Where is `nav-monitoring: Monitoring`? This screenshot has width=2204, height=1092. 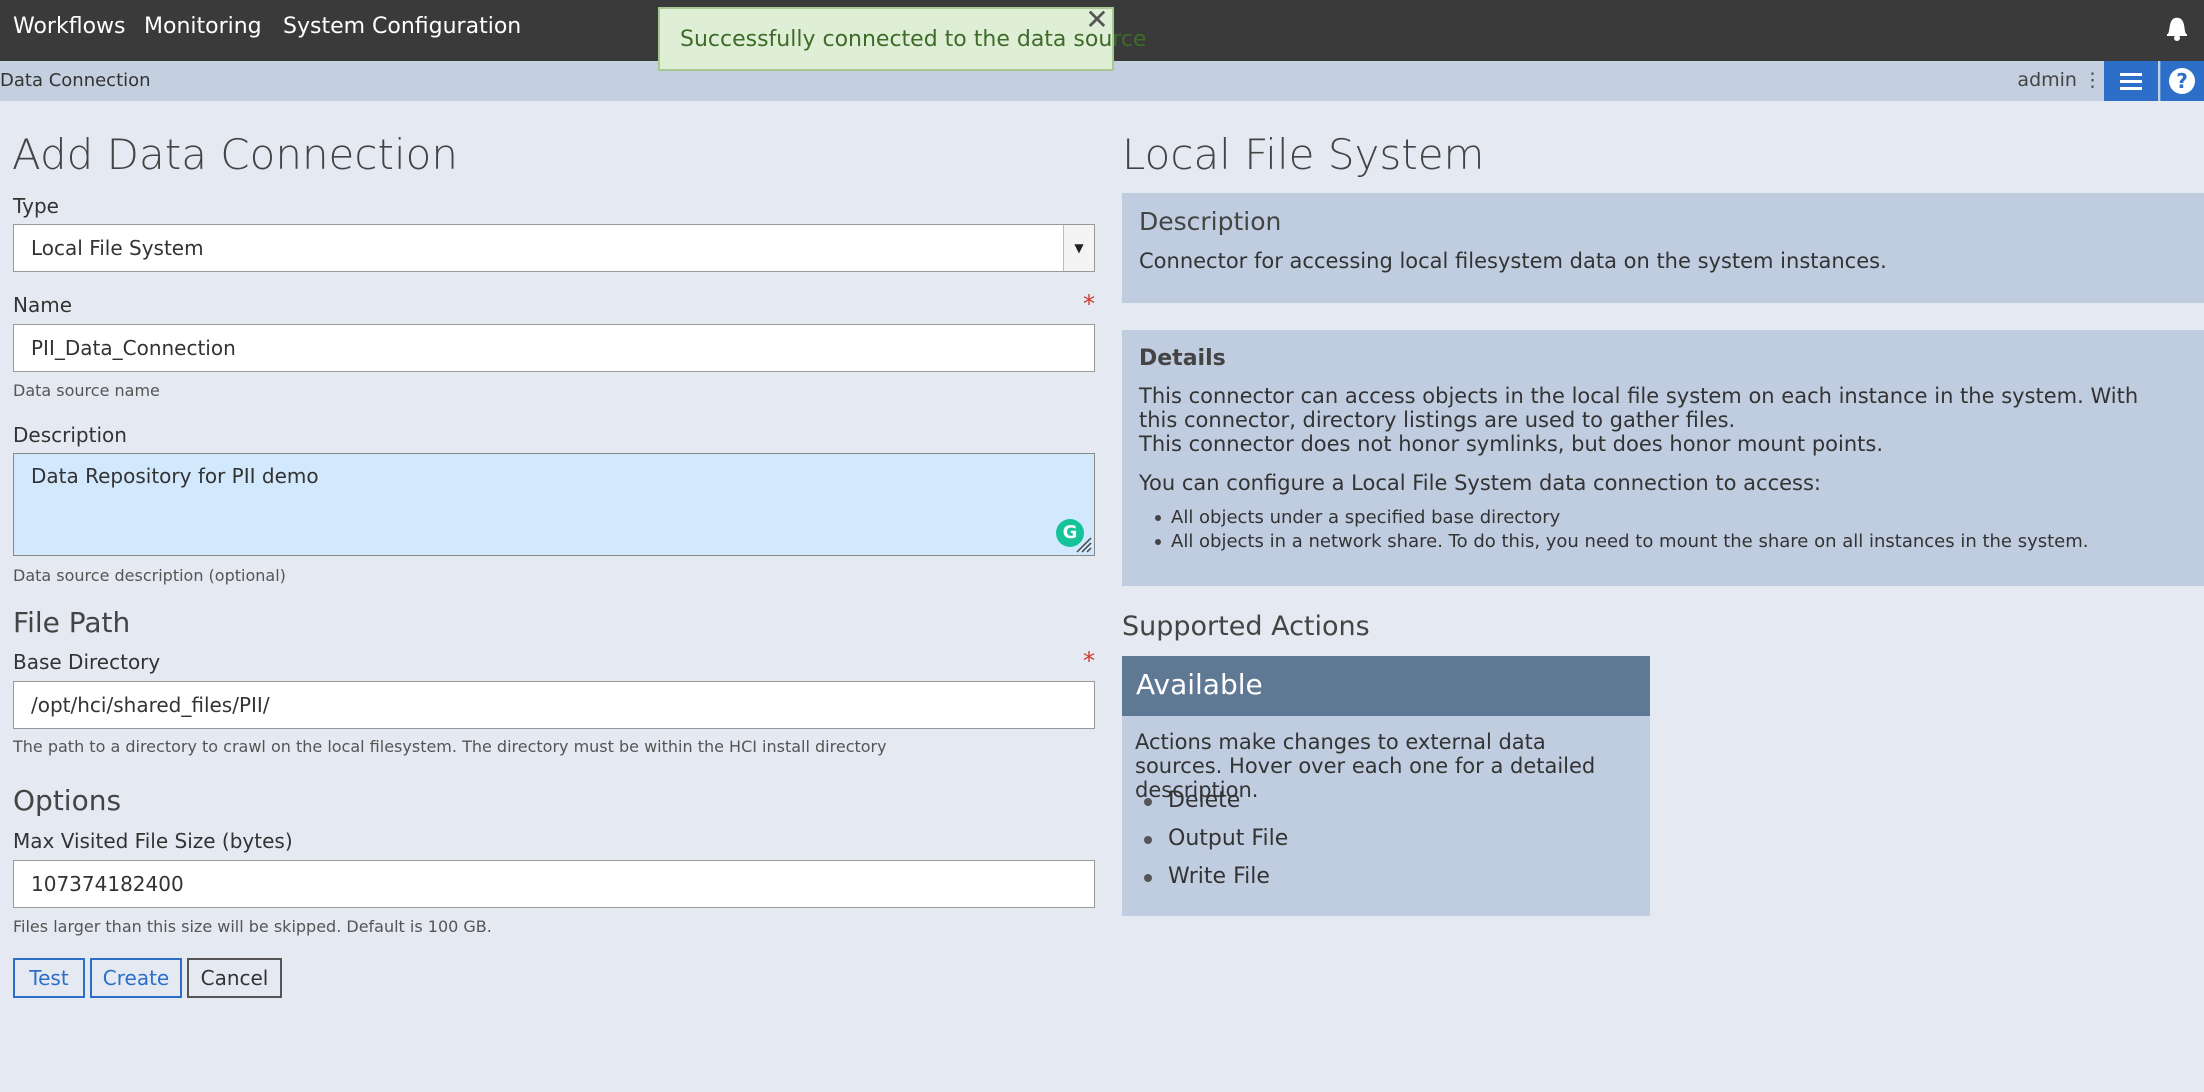
nav-monitoring: Monitoring is located at coordinates (203, 26).